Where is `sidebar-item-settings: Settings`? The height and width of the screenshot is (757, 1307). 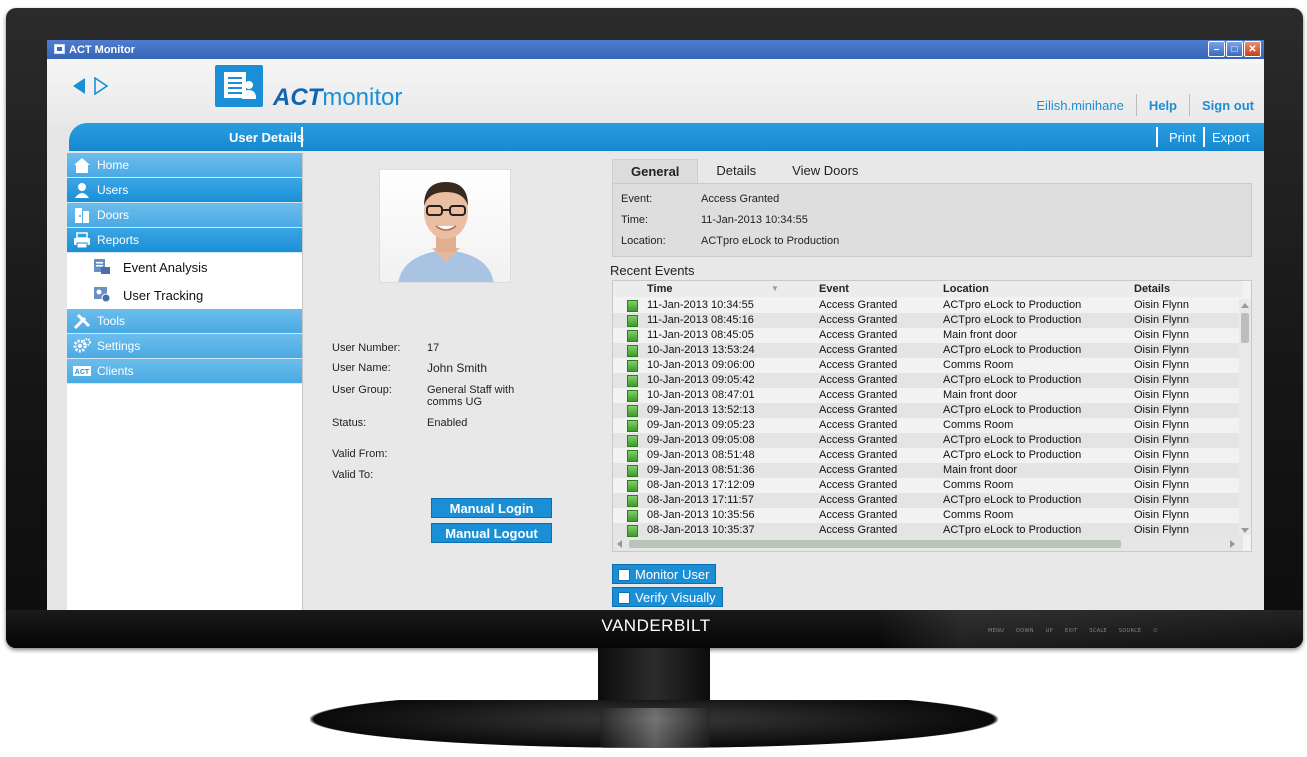 sidebar-item-settings: Settings is located at coordinates (184, 346).